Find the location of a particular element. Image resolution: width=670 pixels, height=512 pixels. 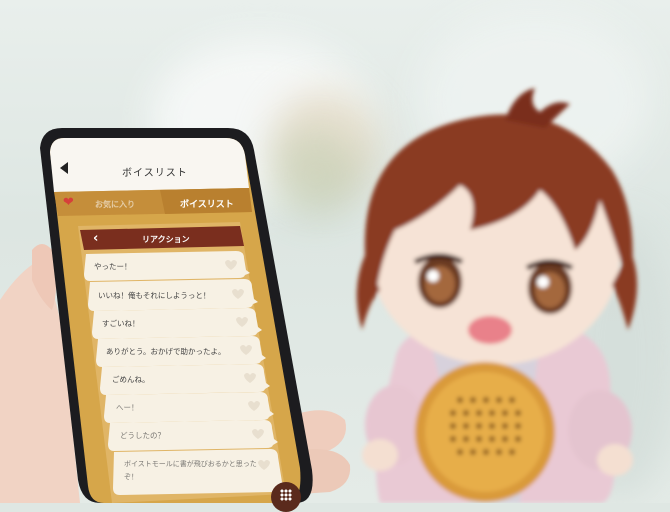

grid-icon is located at coordinates (286, 495).